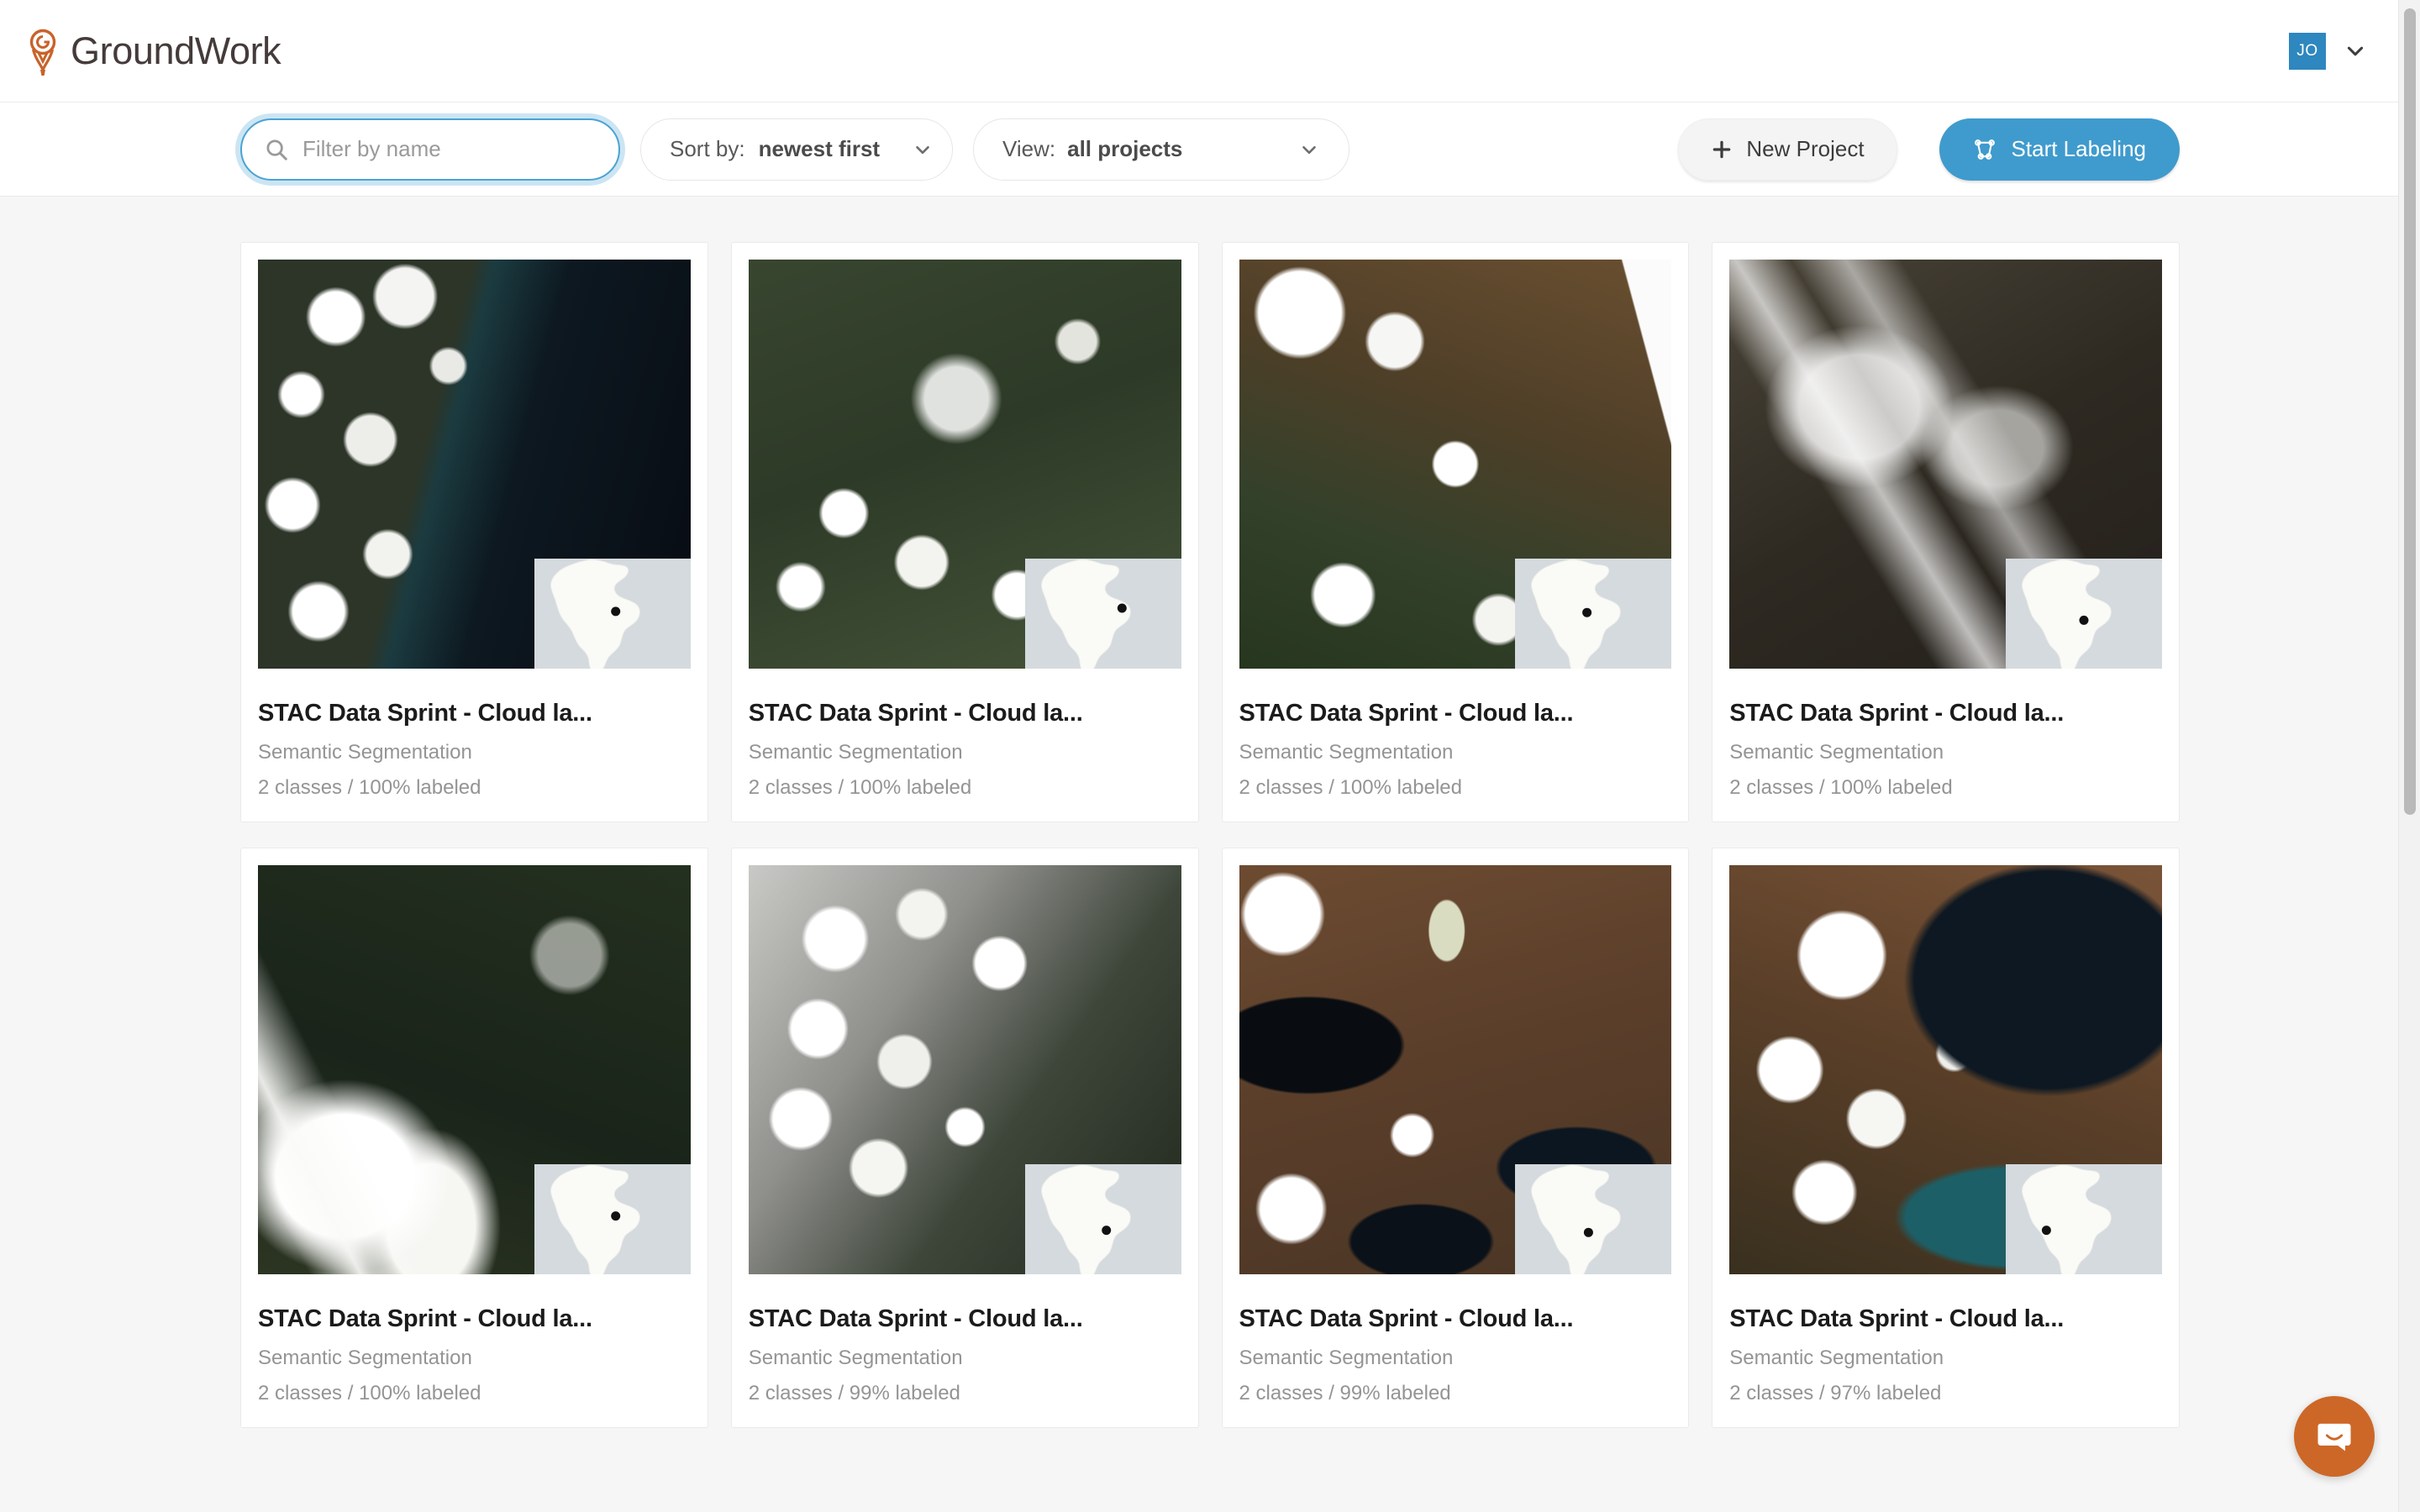  What do you see at coordinates (2410, 411) in the screenshot?
I see `scrollbar-thumb` at bounding box center [2410, 411].